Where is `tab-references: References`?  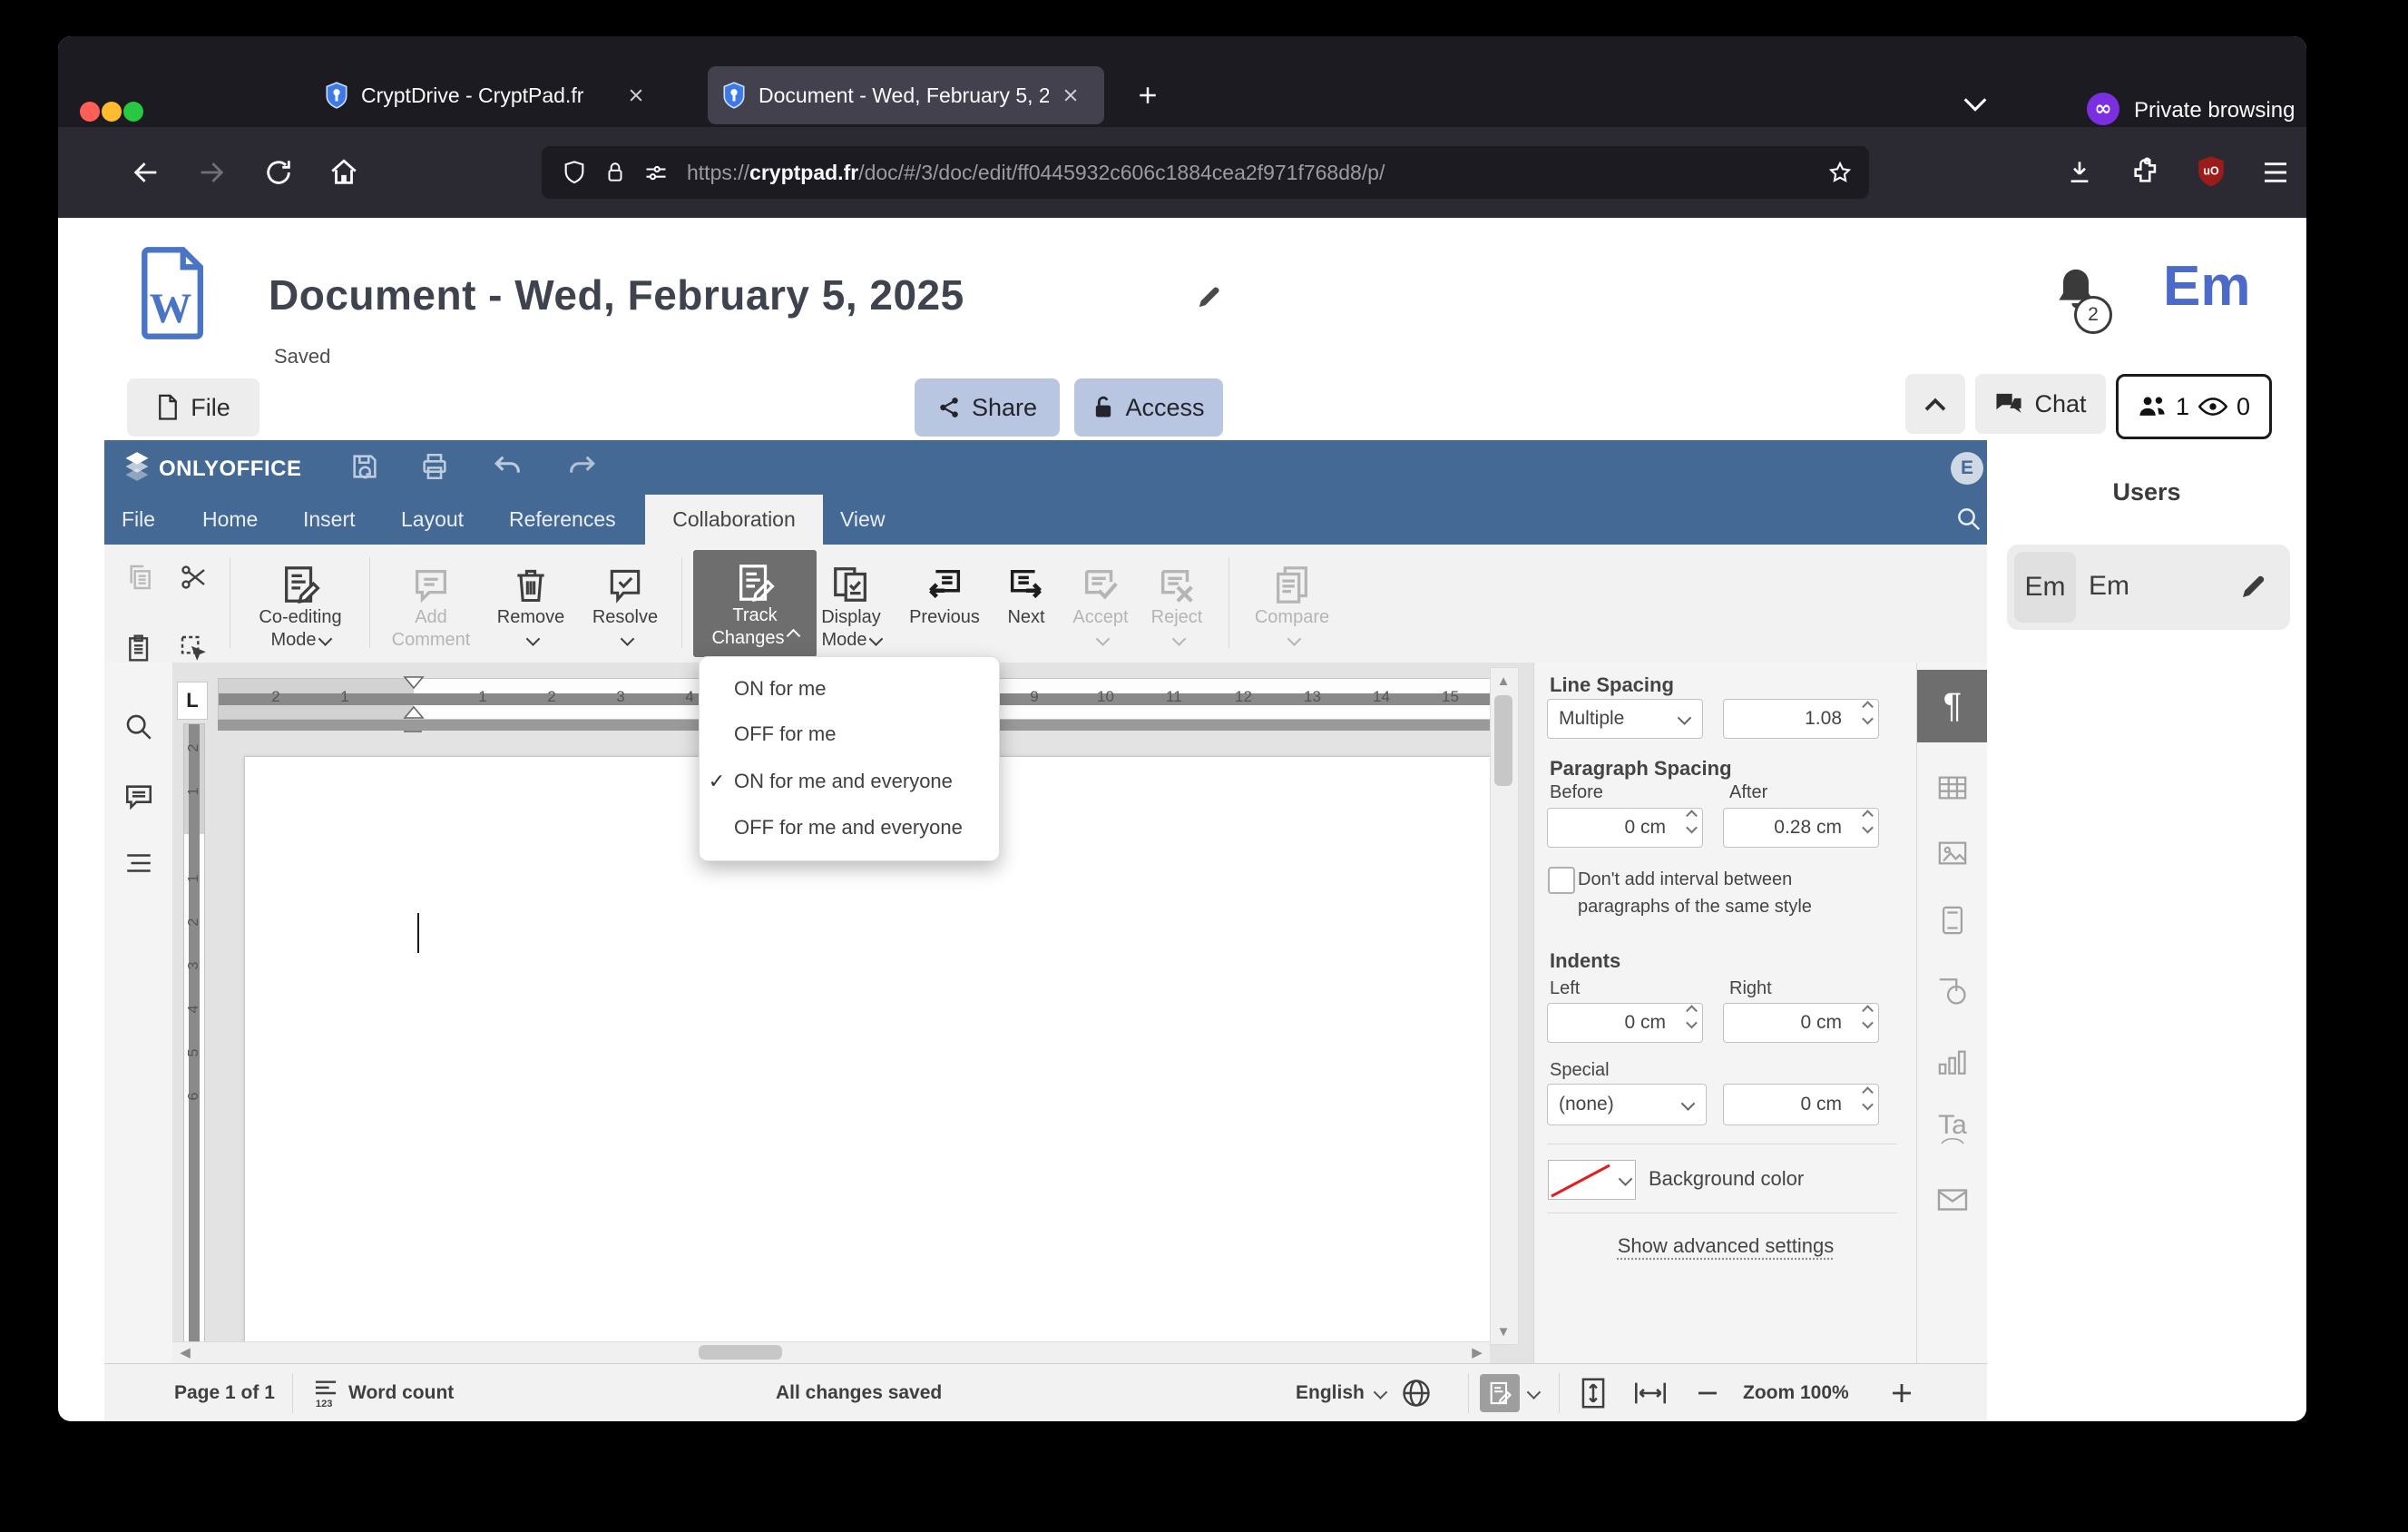 tab-references: References is located at coordinates (563, 520).